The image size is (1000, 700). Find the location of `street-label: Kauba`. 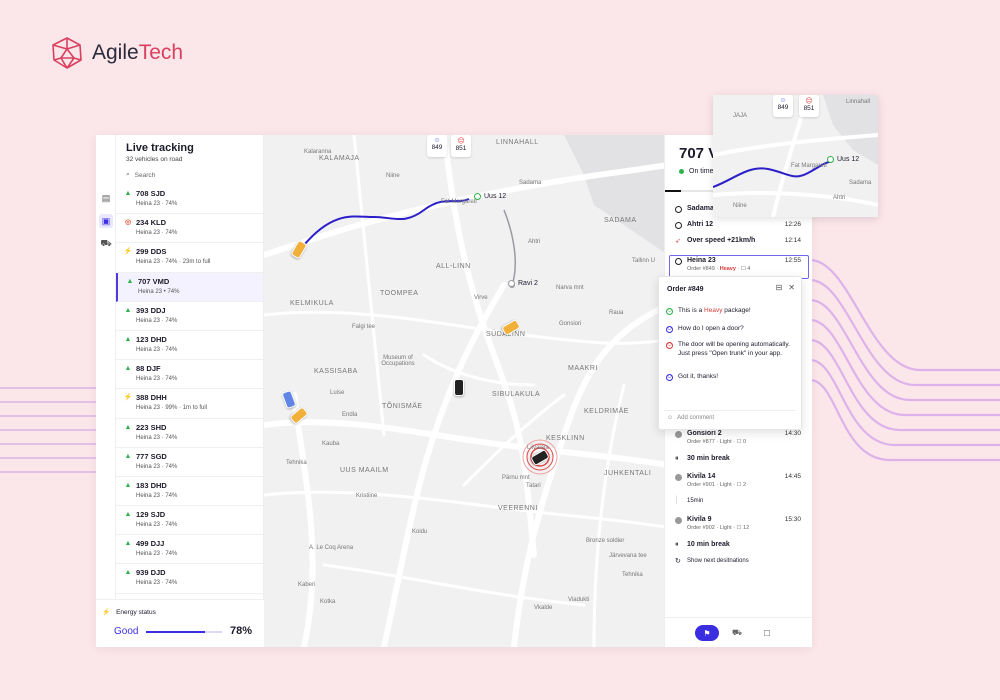

street-label: Kauba is located at coordinates (331, 444).